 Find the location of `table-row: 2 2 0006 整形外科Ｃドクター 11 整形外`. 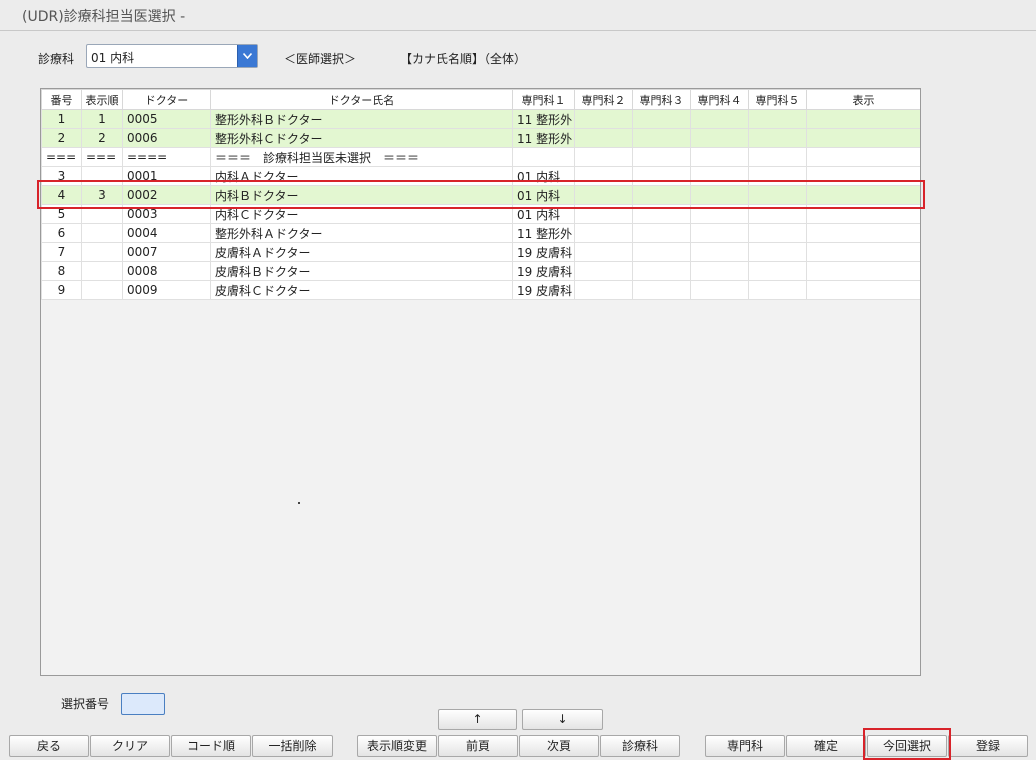

table-row: 2 2 0006 整形外科Ｃドクター 11 整形外 is located at coordinates (480, 138).